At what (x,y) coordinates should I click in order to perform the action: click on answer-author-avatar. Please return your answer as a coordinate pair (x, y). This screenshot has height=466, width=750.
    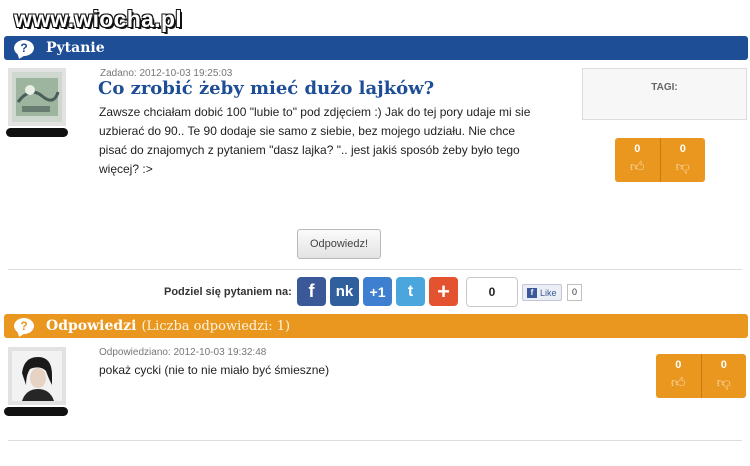
    Looking at the image, I should click on (37, 376).